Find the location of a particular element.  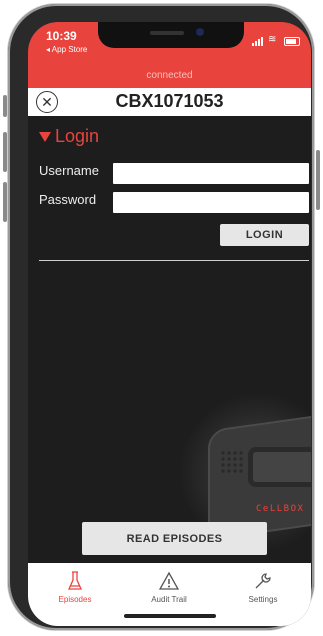

front-camera is located at coordinates (200, 32).